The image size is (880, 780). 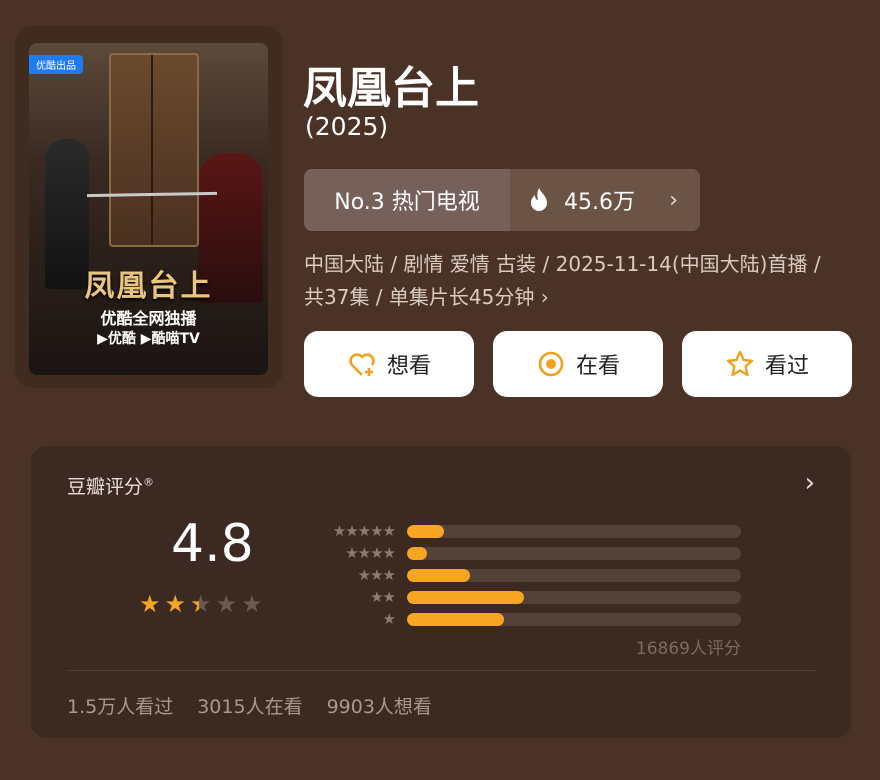 I want to click on distribution-stars: ★★★★, so click(x=370, y=553).